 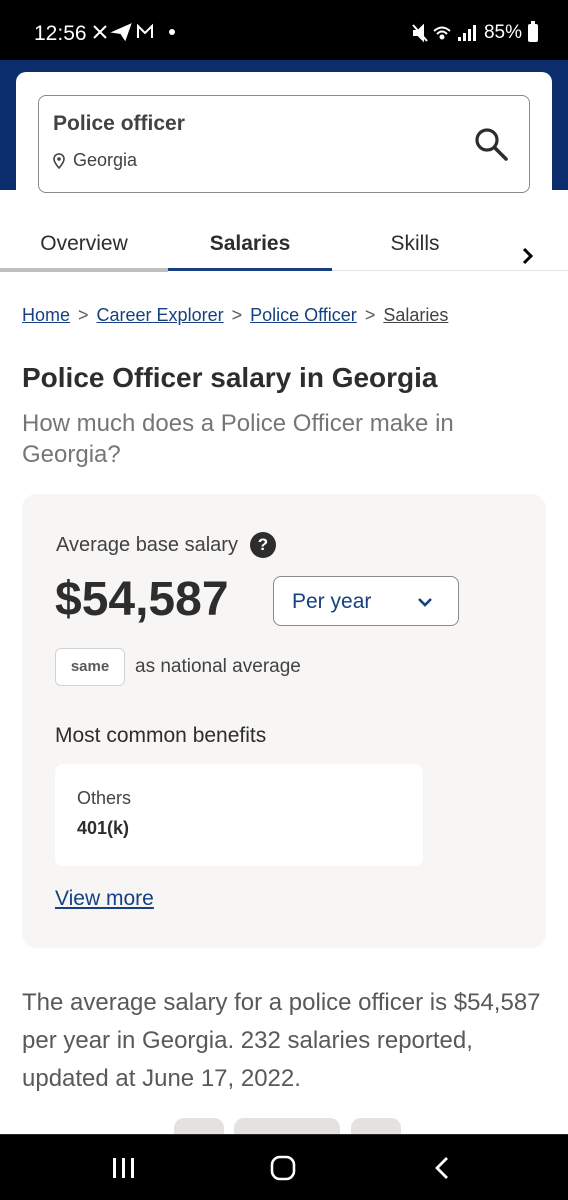 What do you see at coordinates (303, 315) in the screenshot?
I see `breadcrumb-police-officer: Police Officer` at bounding box center [303, 315].